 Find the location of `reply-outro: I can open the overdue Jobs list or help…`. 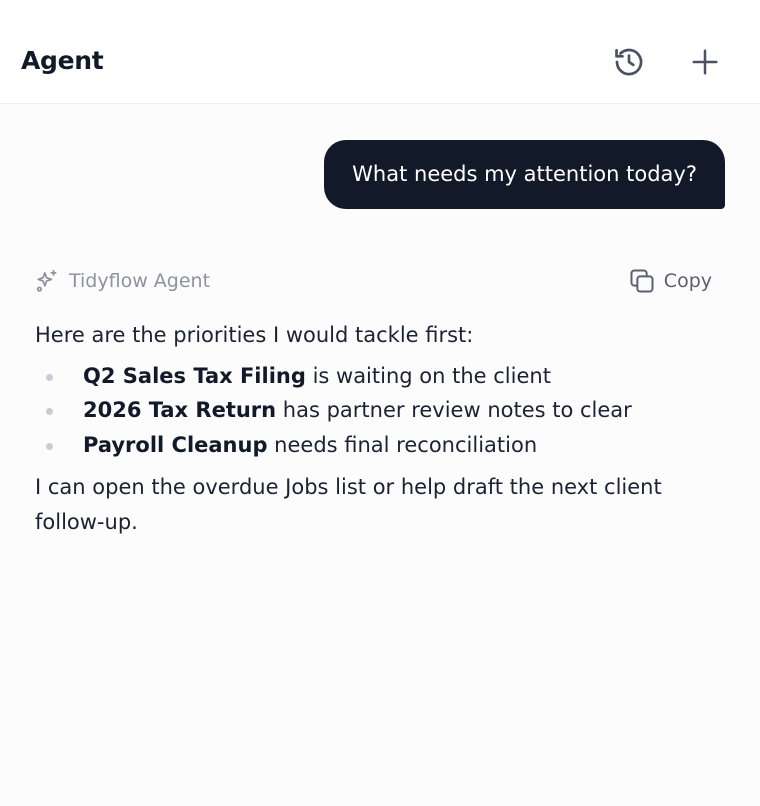

reply-outro: I can open the overdue Jobs list or help… is located at coordinates (348, 504).